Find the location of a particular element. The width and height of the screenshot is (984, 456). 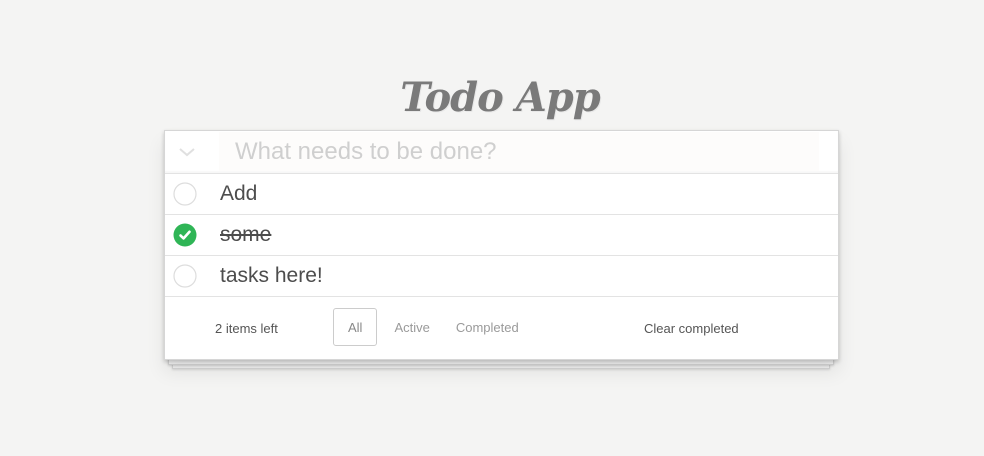

green-checkmark-circle-icon is located at coordinates (185, 235).